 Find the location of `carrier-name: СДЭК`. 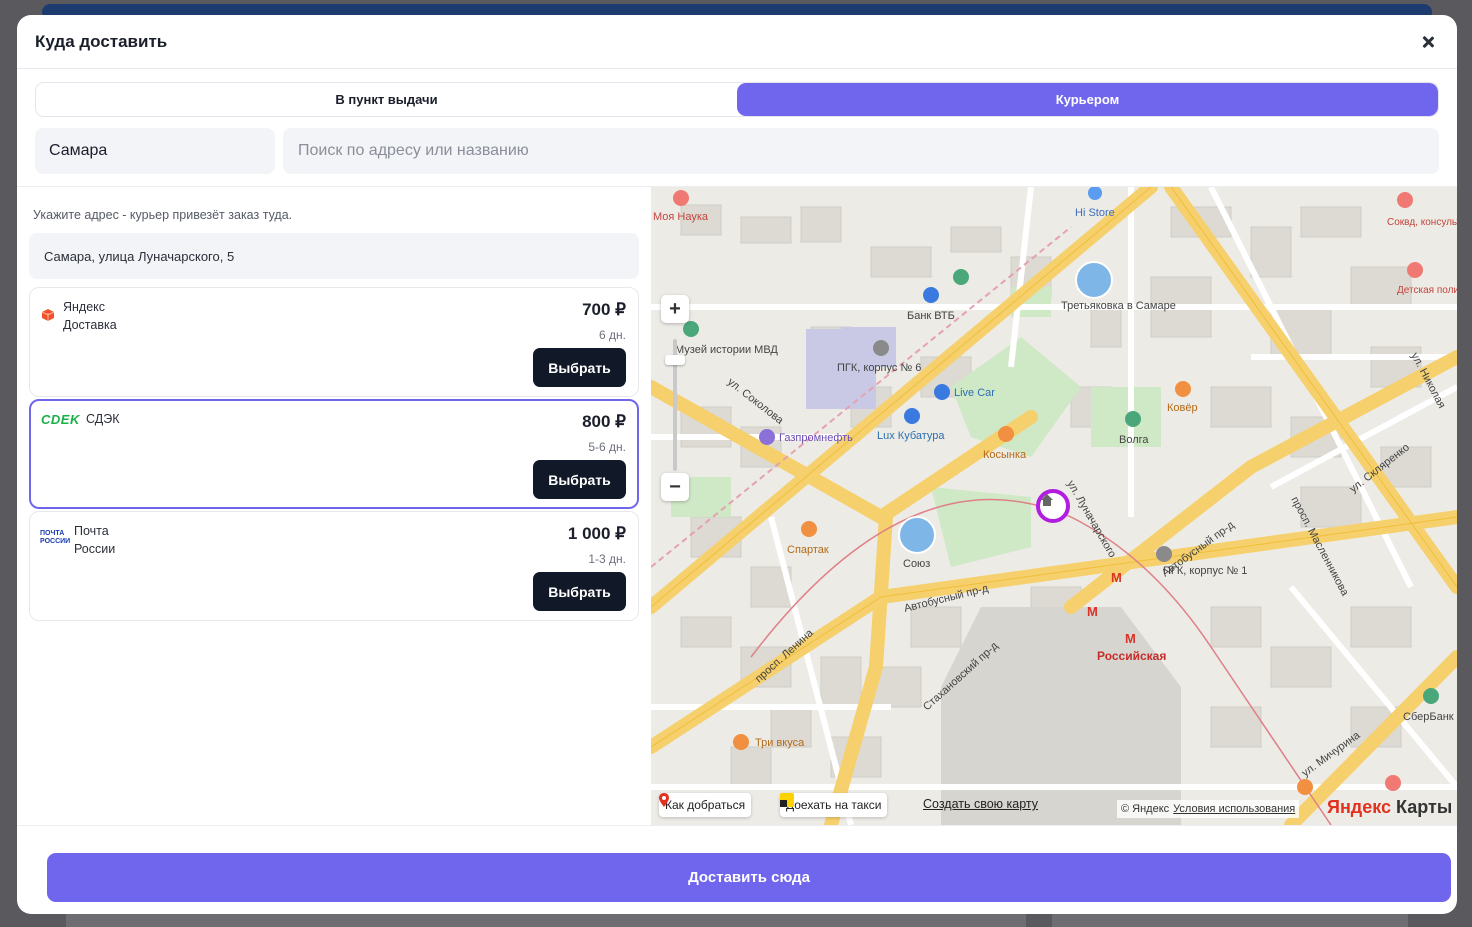

carrier-name: СДЭК is located at coordinates (103, 419).